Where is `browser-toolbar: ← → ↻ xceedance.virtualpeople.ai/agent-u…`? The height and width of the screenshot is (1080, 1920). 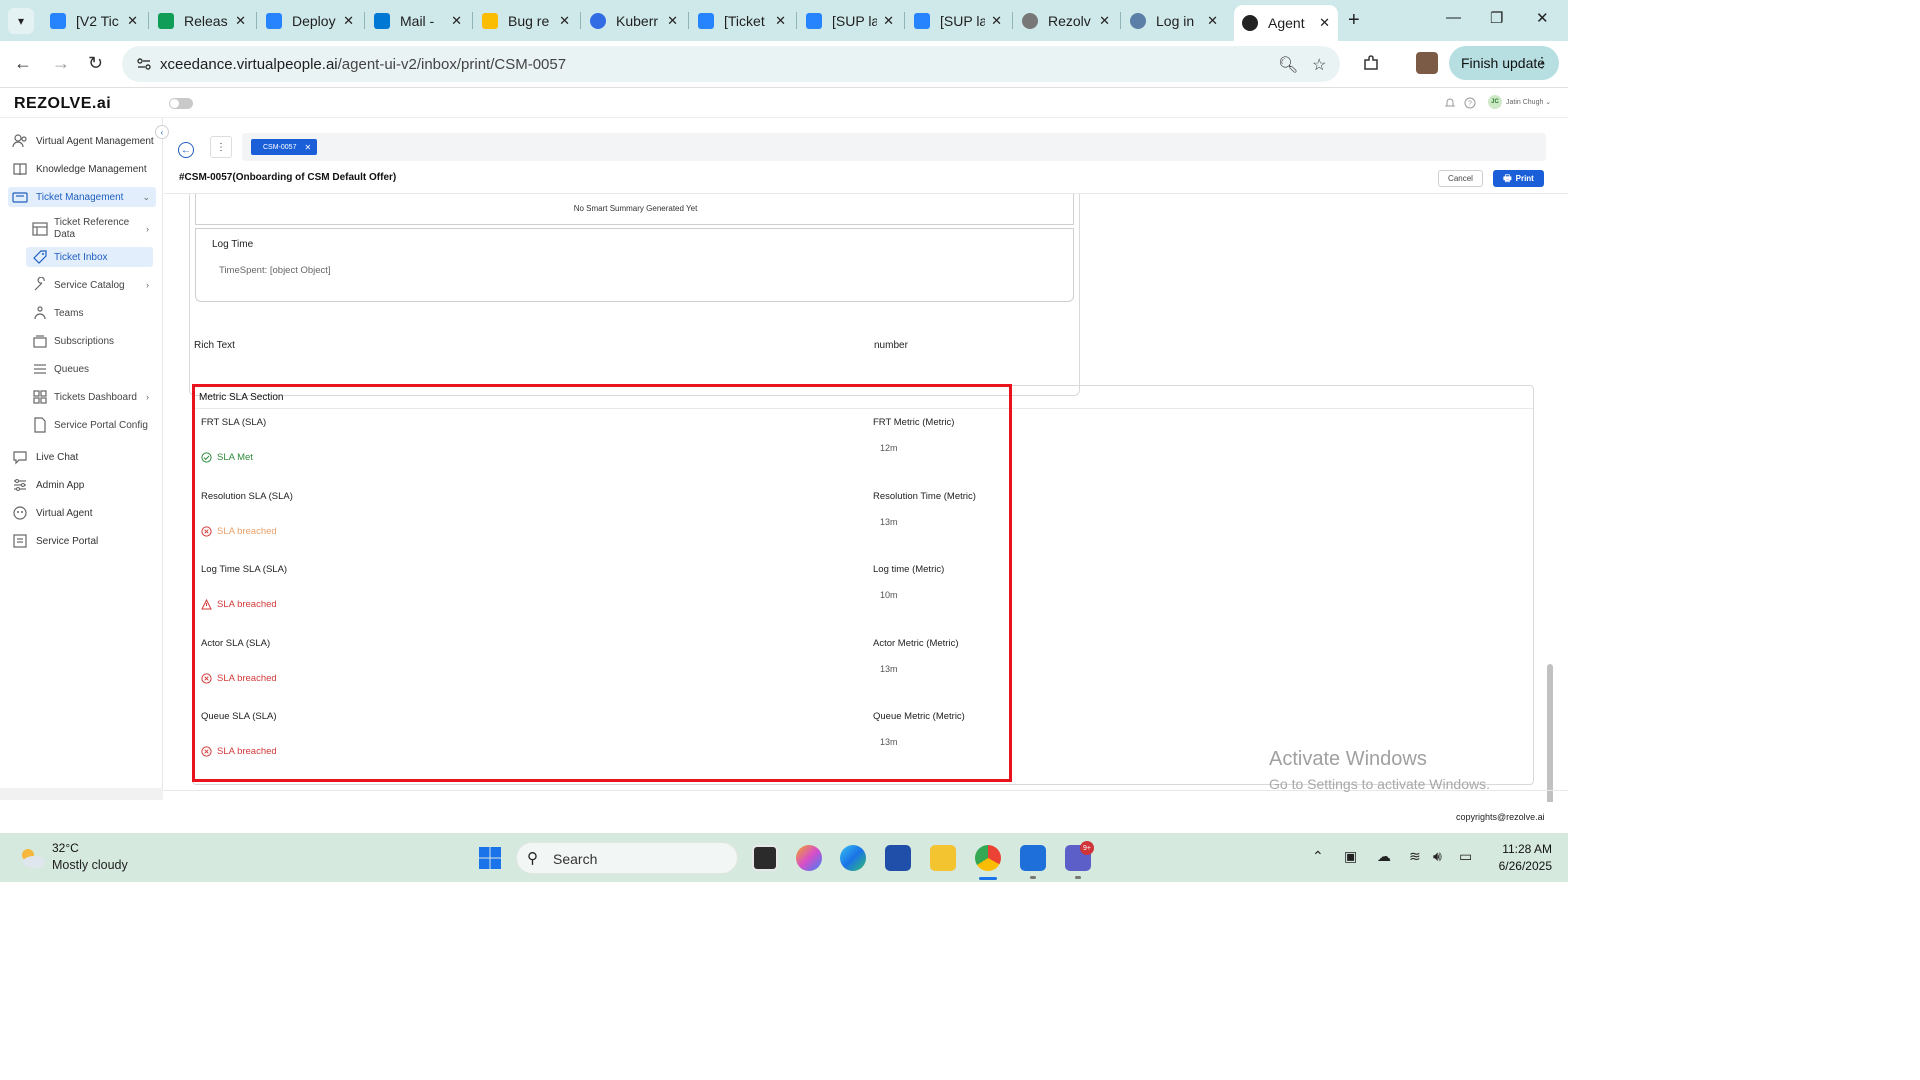
browser-toolbar: ← → ↻ xceedance.virtualpeople.ai/agent-u… is located at coordinates (784, 64).